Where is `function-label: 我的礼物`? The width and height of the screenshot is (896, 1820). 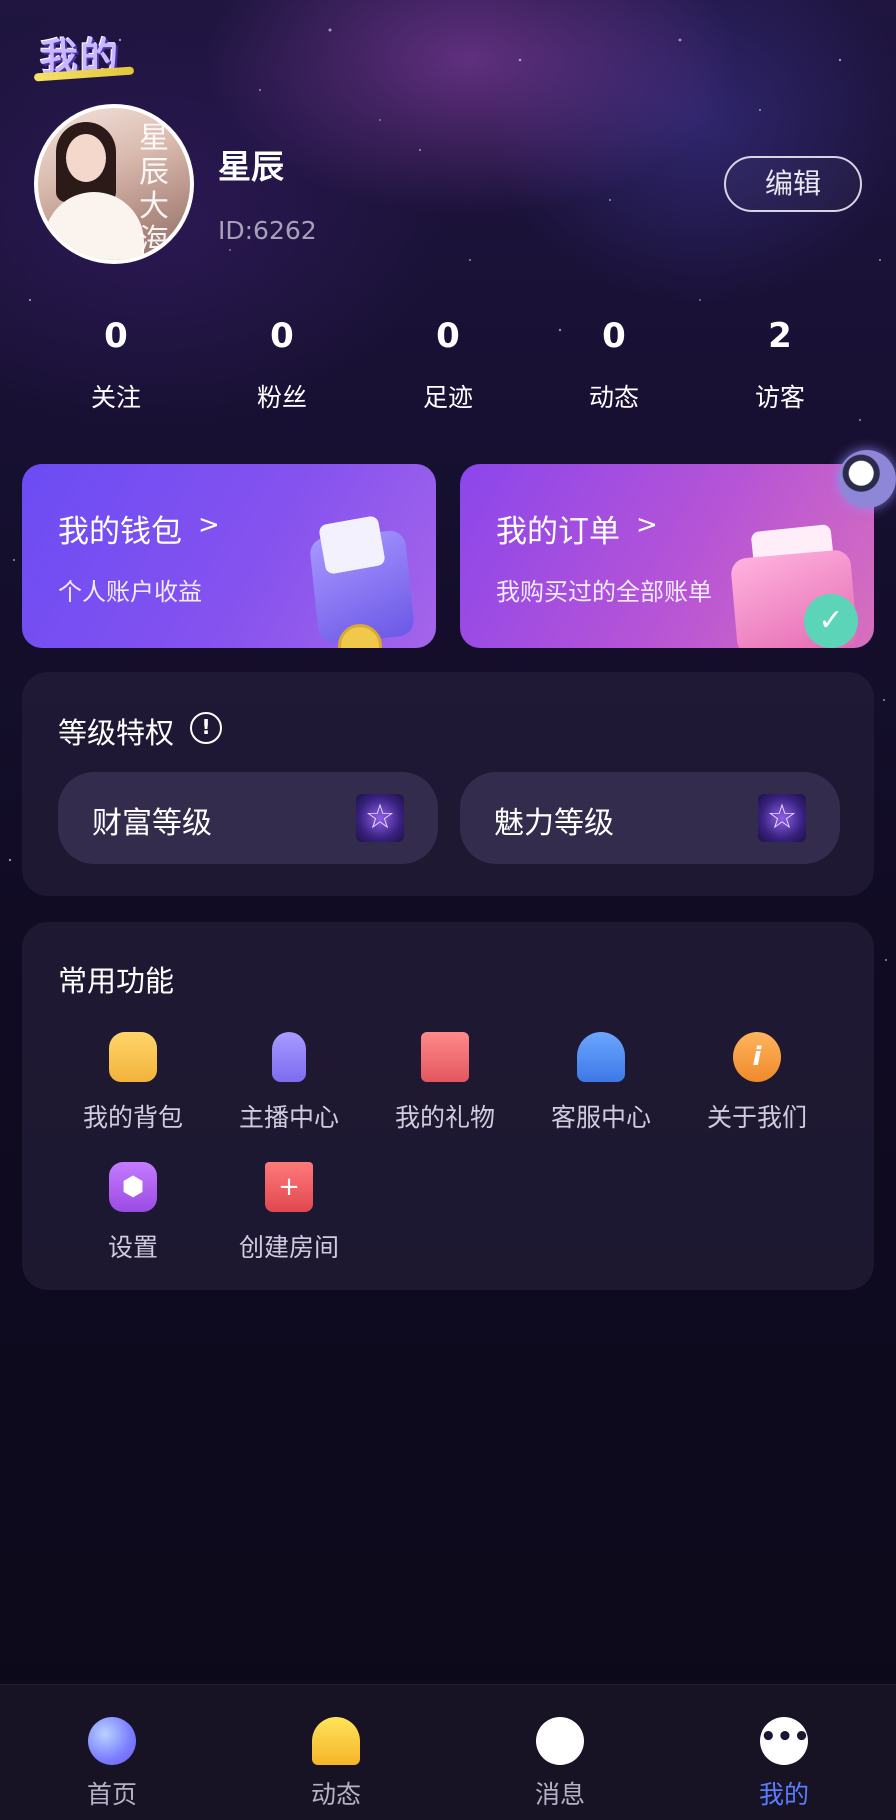
function-label: 我的礼物 is located at coordinates (444, 1117).